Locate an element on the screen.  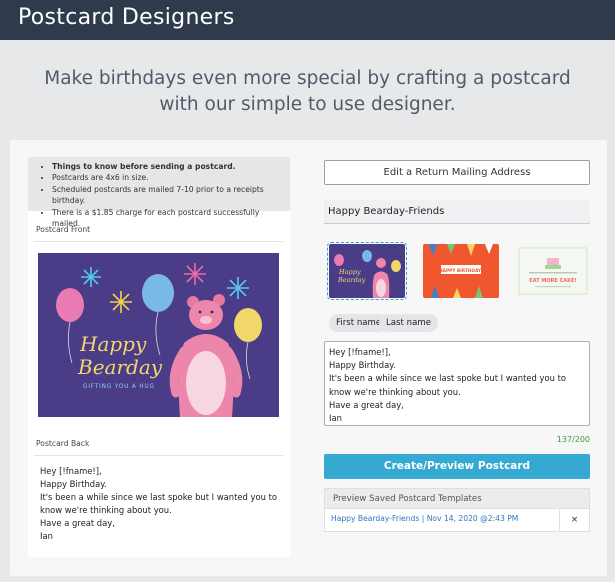
card-subtitle: GIFTING YOU A HUG is located at coordinates (119, 387).